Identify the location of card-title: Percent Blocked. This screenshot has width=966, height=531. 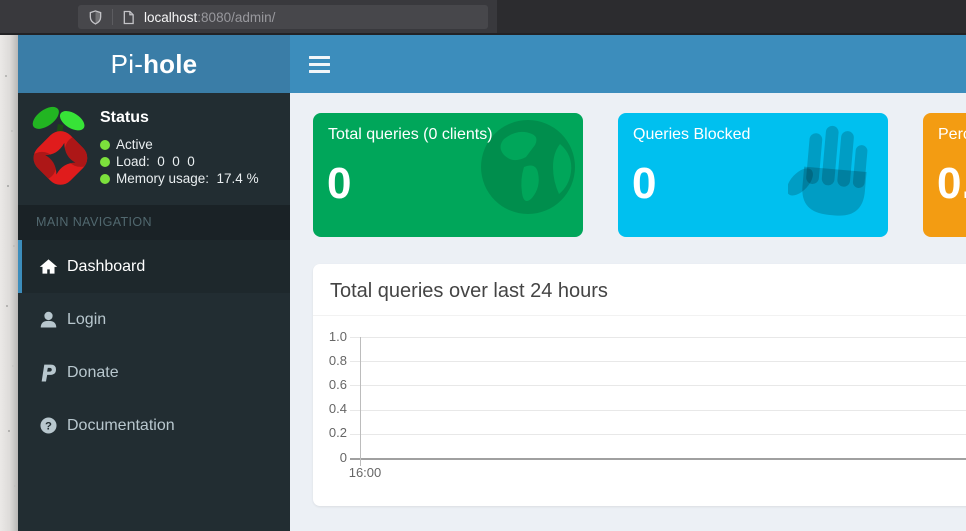
(952, 134).